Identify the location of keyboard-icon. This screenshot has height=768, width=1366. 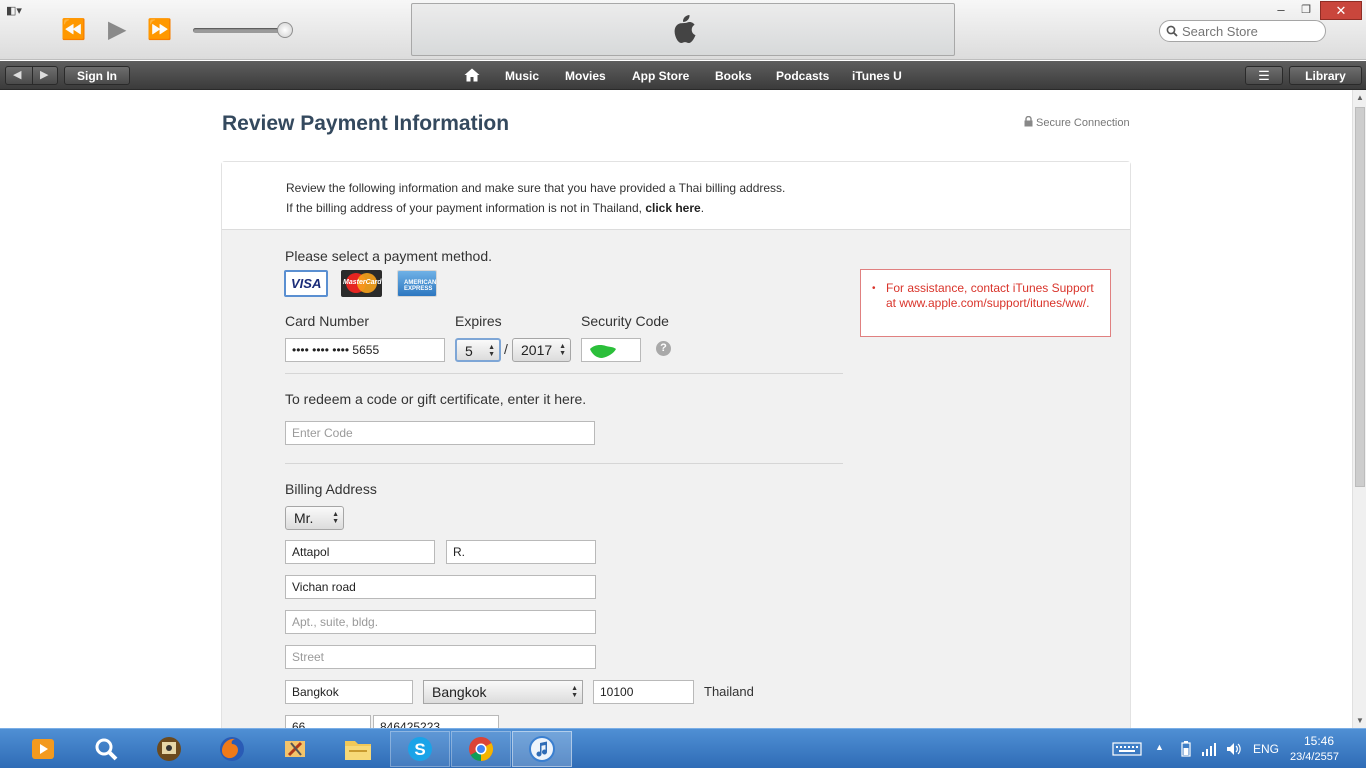
(1127, 749).